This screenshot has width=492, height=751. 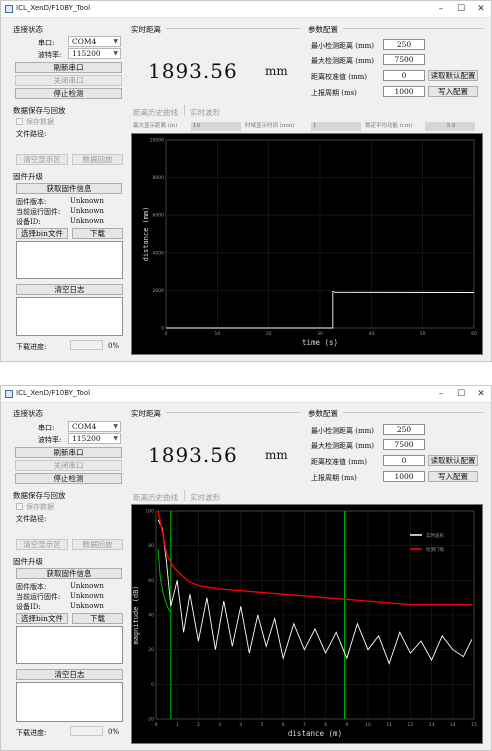 What do you see at coordinates (159, 291) in the screenshot?
I see `y-tick-label: 2000` at bounding box center [159, 291].